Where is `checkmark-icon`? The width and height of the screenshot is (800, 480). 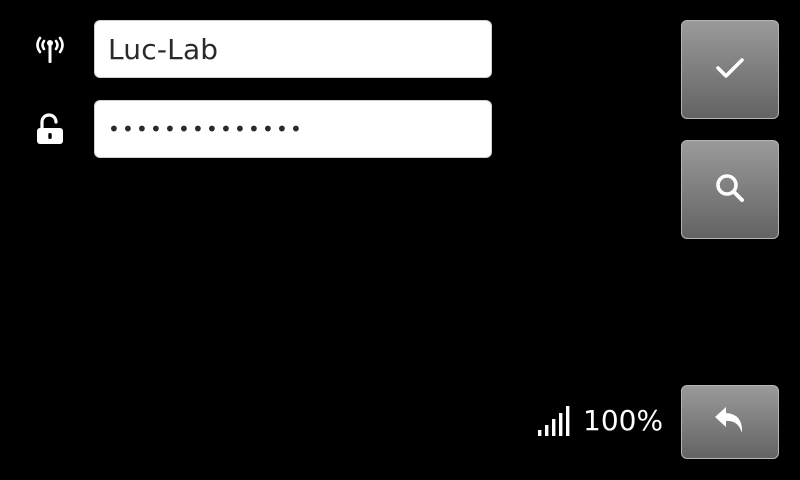
checkmark-icon is located at coordinates (730, 70).